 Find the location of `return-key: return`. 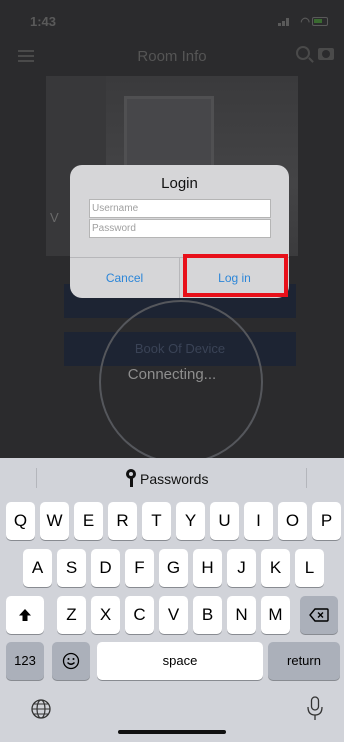

return-key: return is located at coordinates (304, 661).